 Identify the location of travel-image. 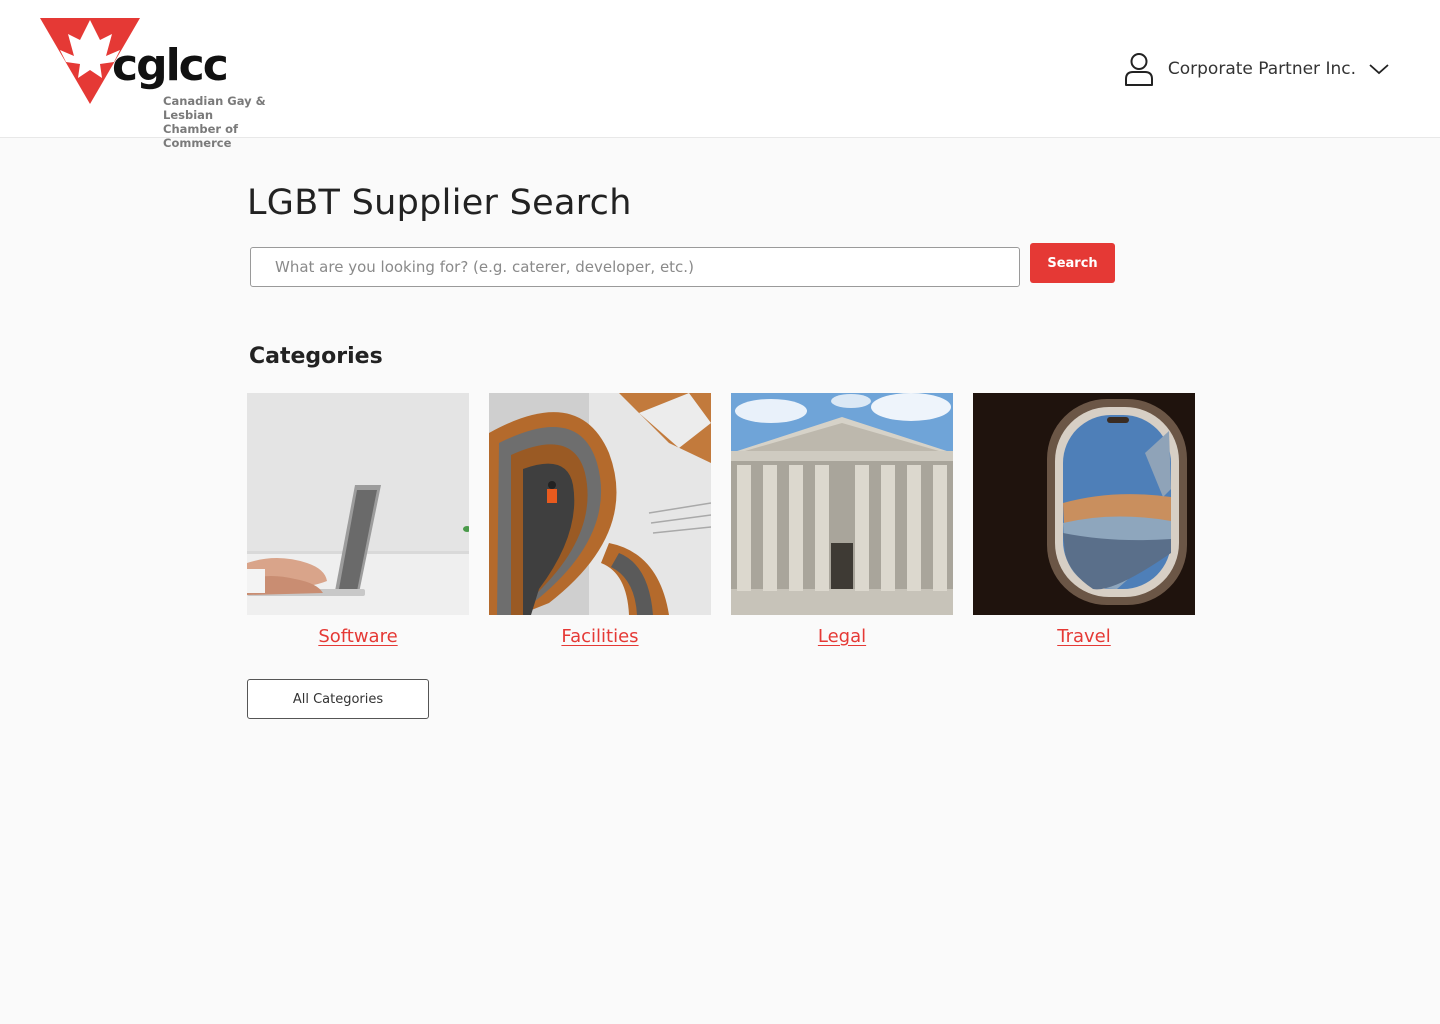
(1084, 504).